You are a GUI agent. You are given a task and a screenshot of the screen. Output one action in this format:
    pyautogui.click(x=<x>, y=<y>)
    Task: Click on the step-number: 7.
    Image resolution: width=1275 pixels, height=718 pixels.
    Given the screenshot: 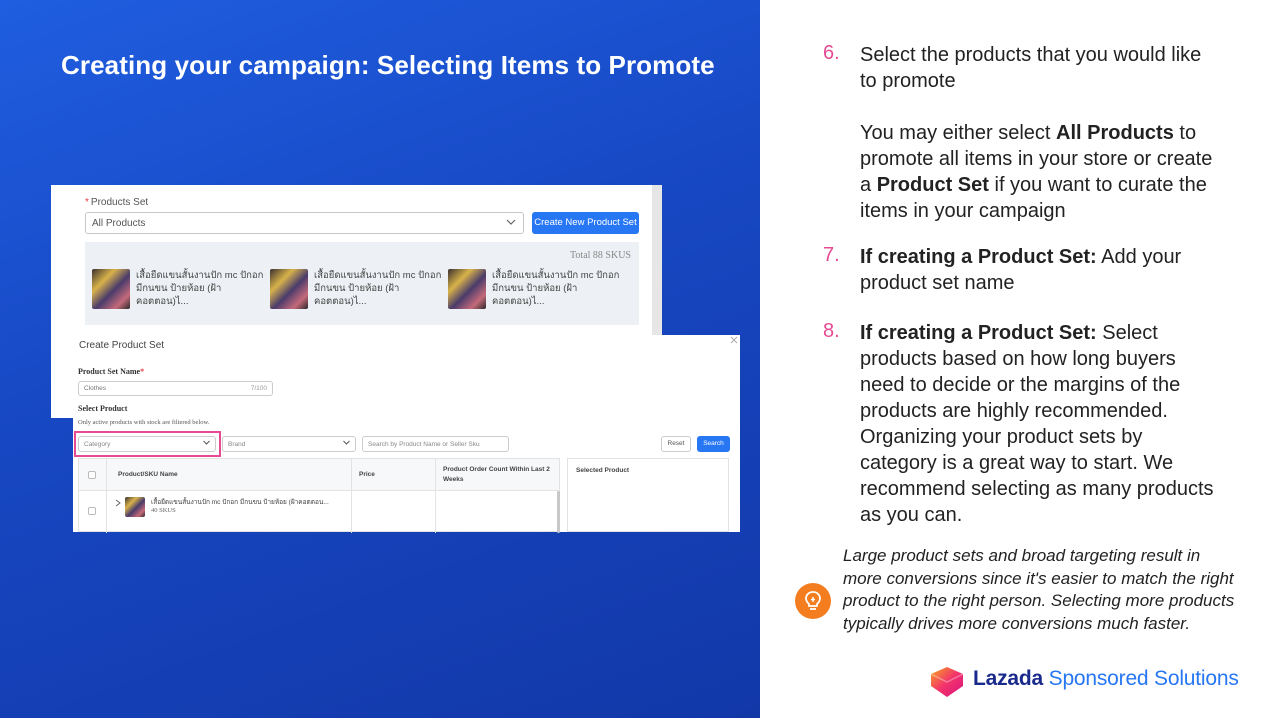 What is the action you would take?
    pyautogui.click(x=831, y=255)
    